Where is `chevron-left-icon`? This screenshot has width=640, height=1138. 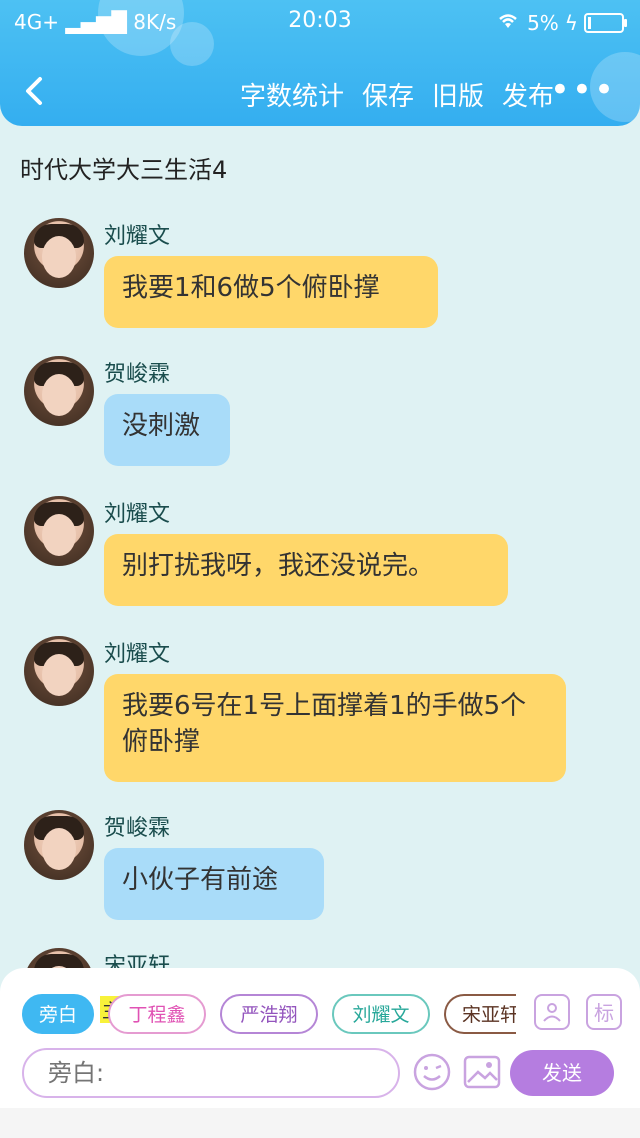
chevron-left-icon is located at coordinates (34, 91).